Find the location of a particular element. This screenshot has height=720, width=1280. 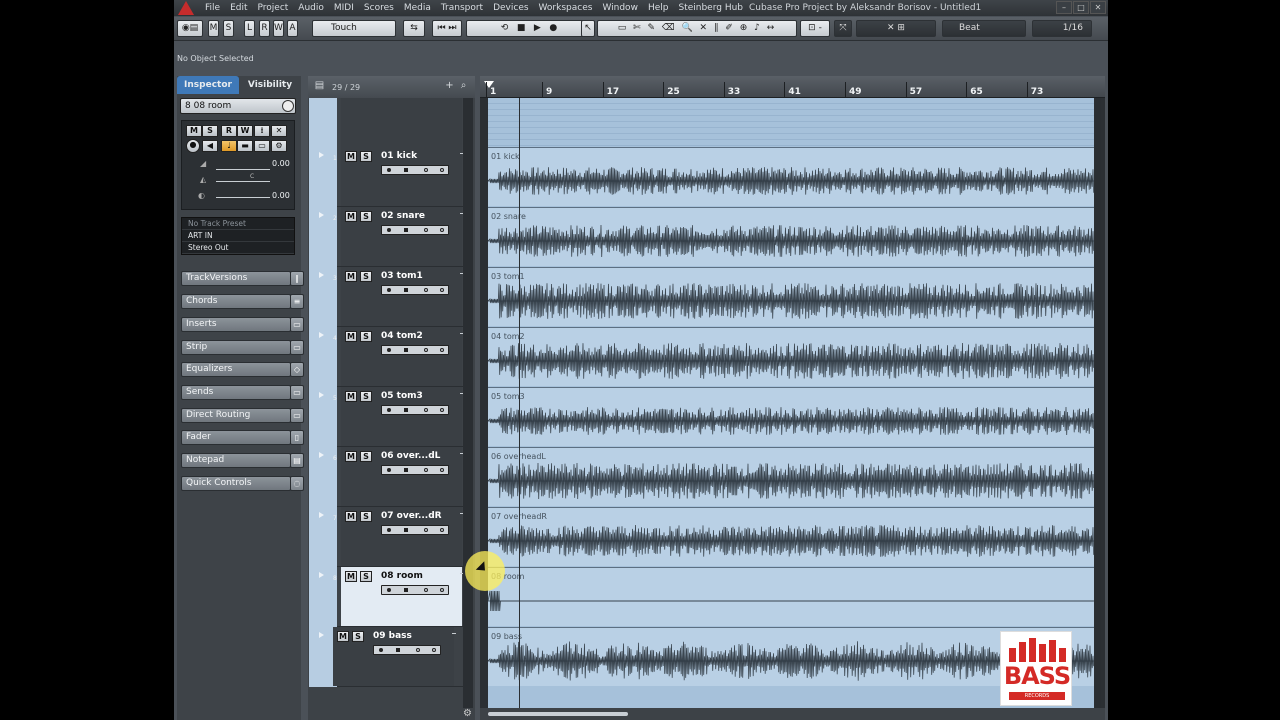

track-header: 1 M S 01 kick is located at coordinates (391, 177).